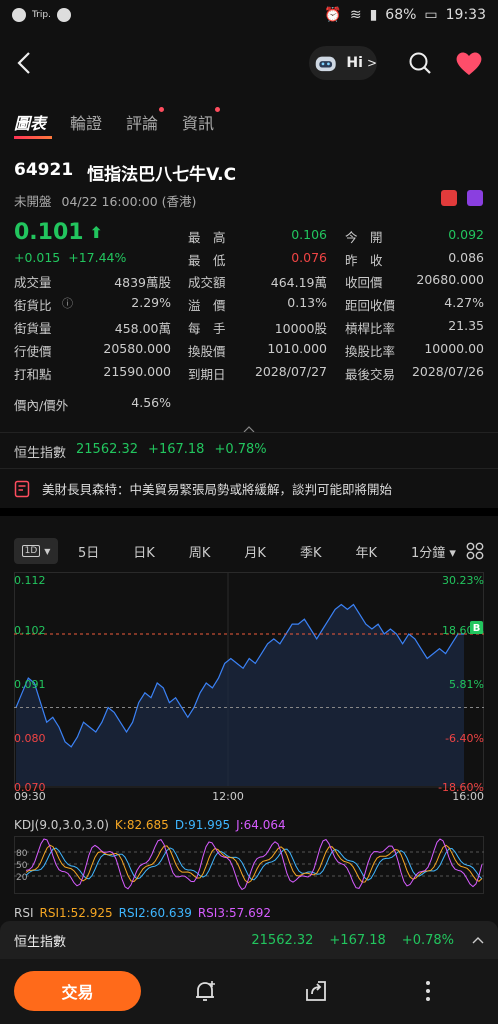 The width and height of the screenshot is (498, 1024). I want to click on stat-label-lot: 每 手, so click(207, 328).